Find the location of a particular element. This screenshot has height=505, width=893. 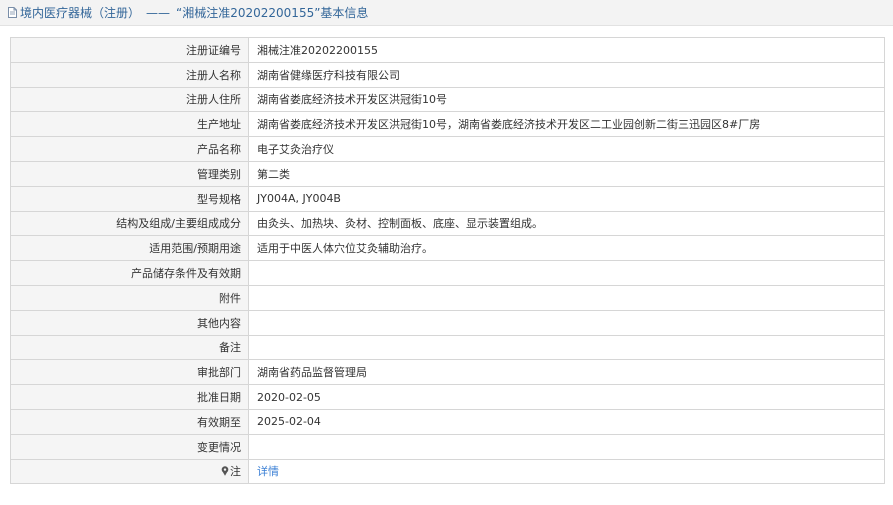

row-label: 生产地址 is located at coordinates (129, 124).